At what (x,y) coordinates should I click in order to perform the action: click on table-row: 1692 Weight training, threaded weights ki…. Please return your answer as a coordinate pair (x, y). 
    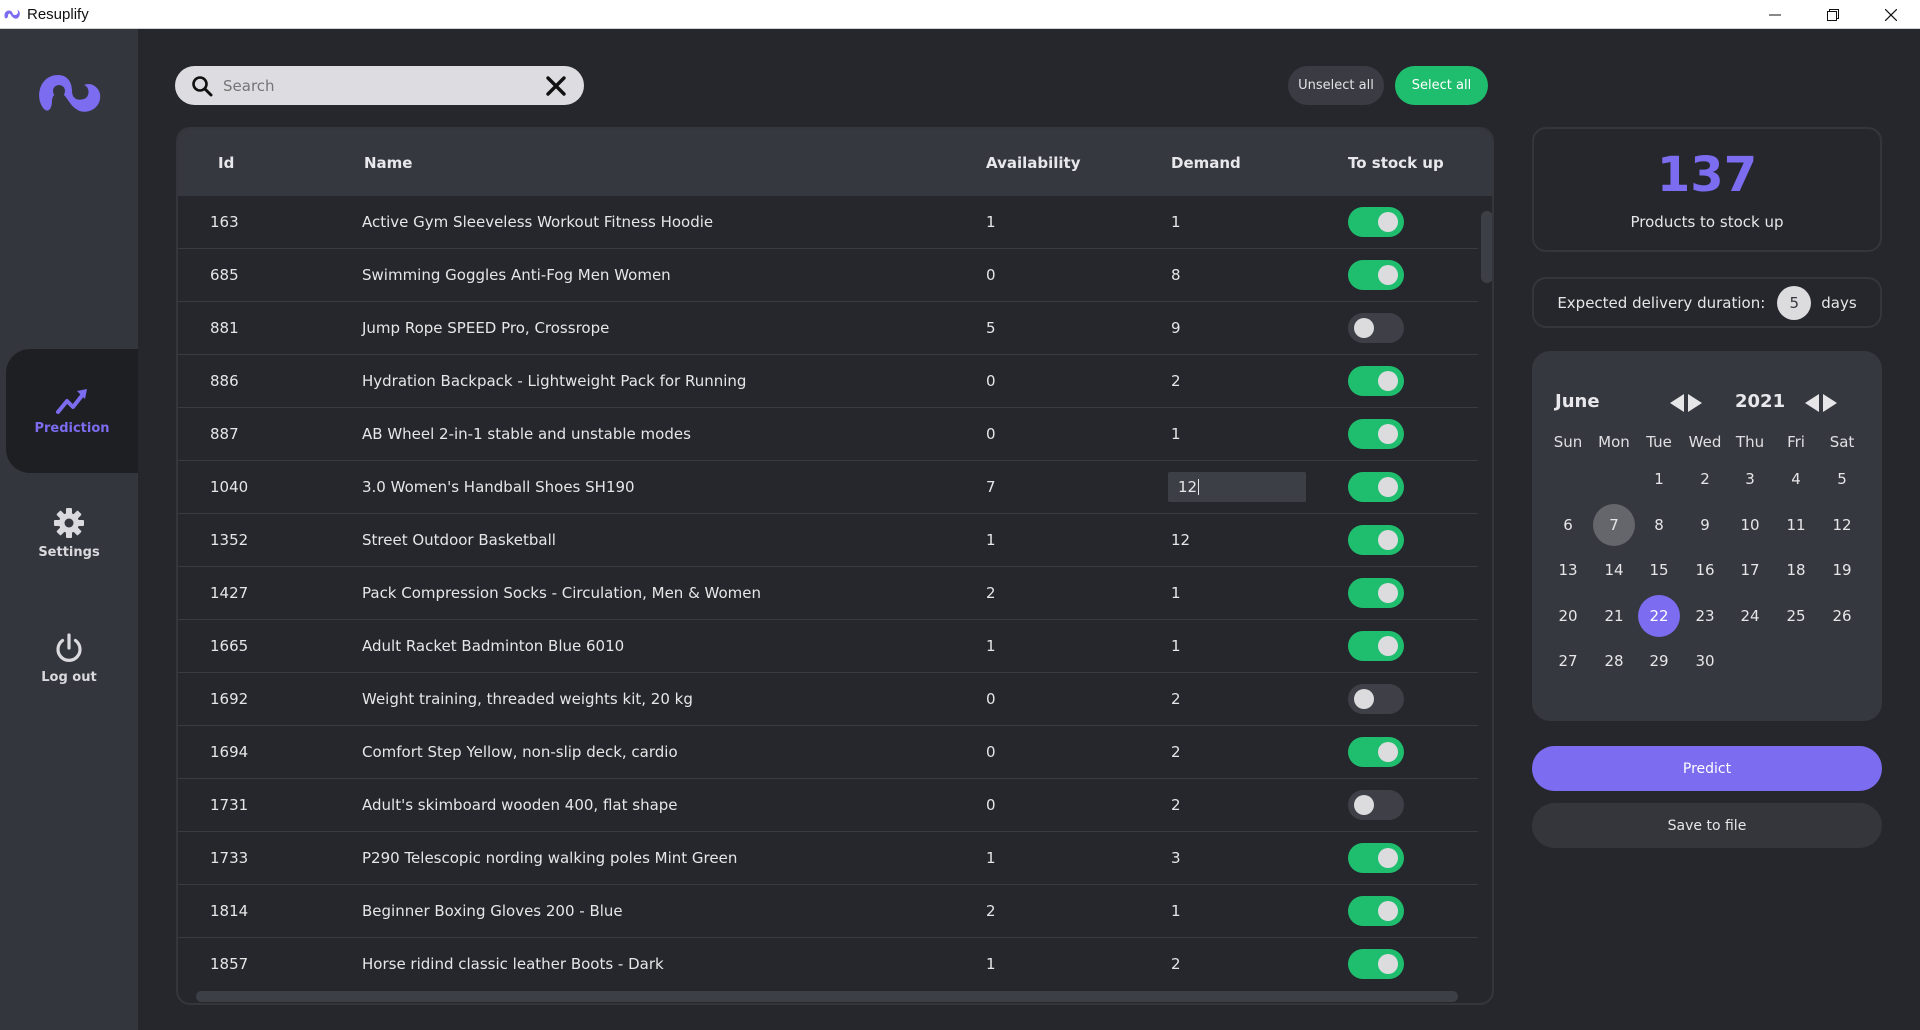
    Looking at the image, I should click on (828, 699).